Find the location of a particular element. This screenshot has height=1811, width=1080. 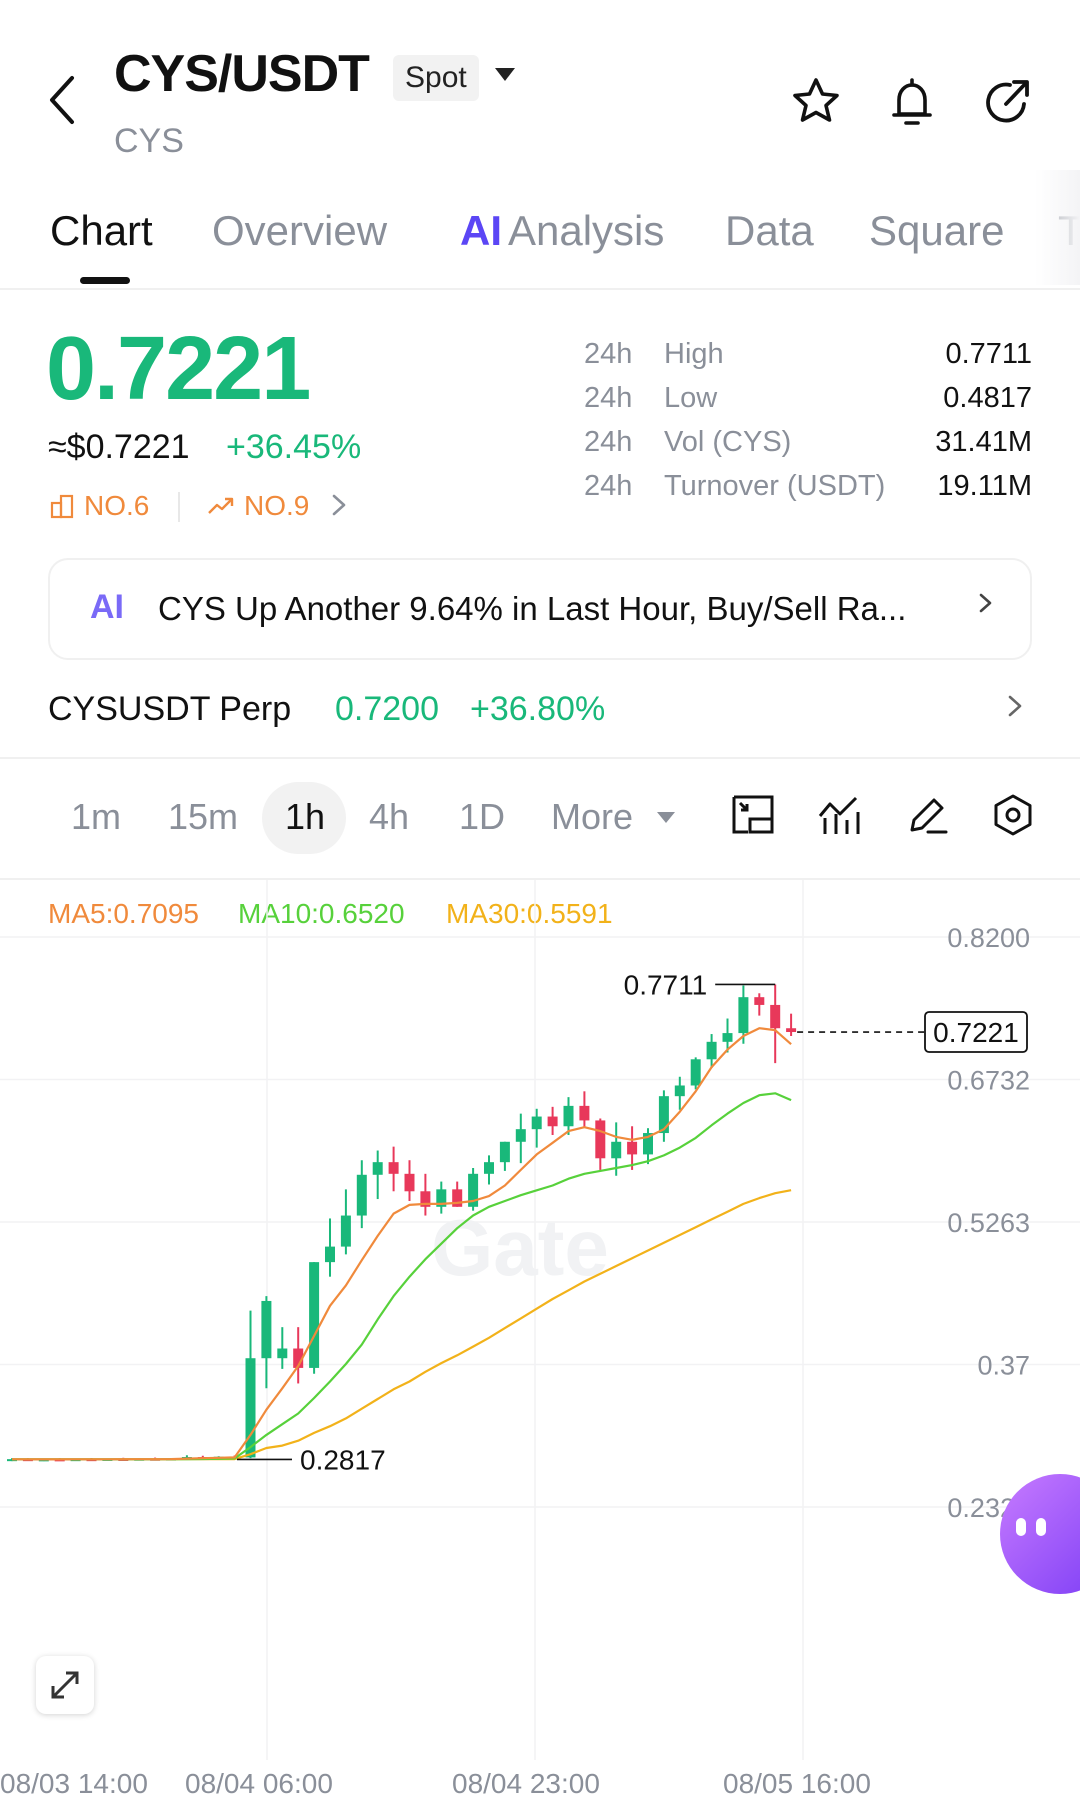

tab-analysis: AI Analysis is located at coordinates (562, 231).